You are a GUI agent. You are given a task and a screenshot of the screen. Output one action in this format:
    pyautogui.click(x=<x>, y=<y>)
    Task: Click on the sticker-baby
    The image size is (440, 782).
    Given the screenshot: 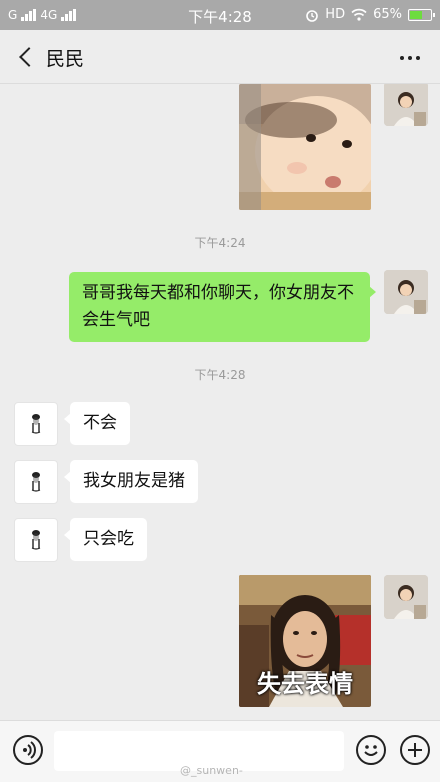 What is the action you would take?
    pyautogui.click(x=305, y=147)
    